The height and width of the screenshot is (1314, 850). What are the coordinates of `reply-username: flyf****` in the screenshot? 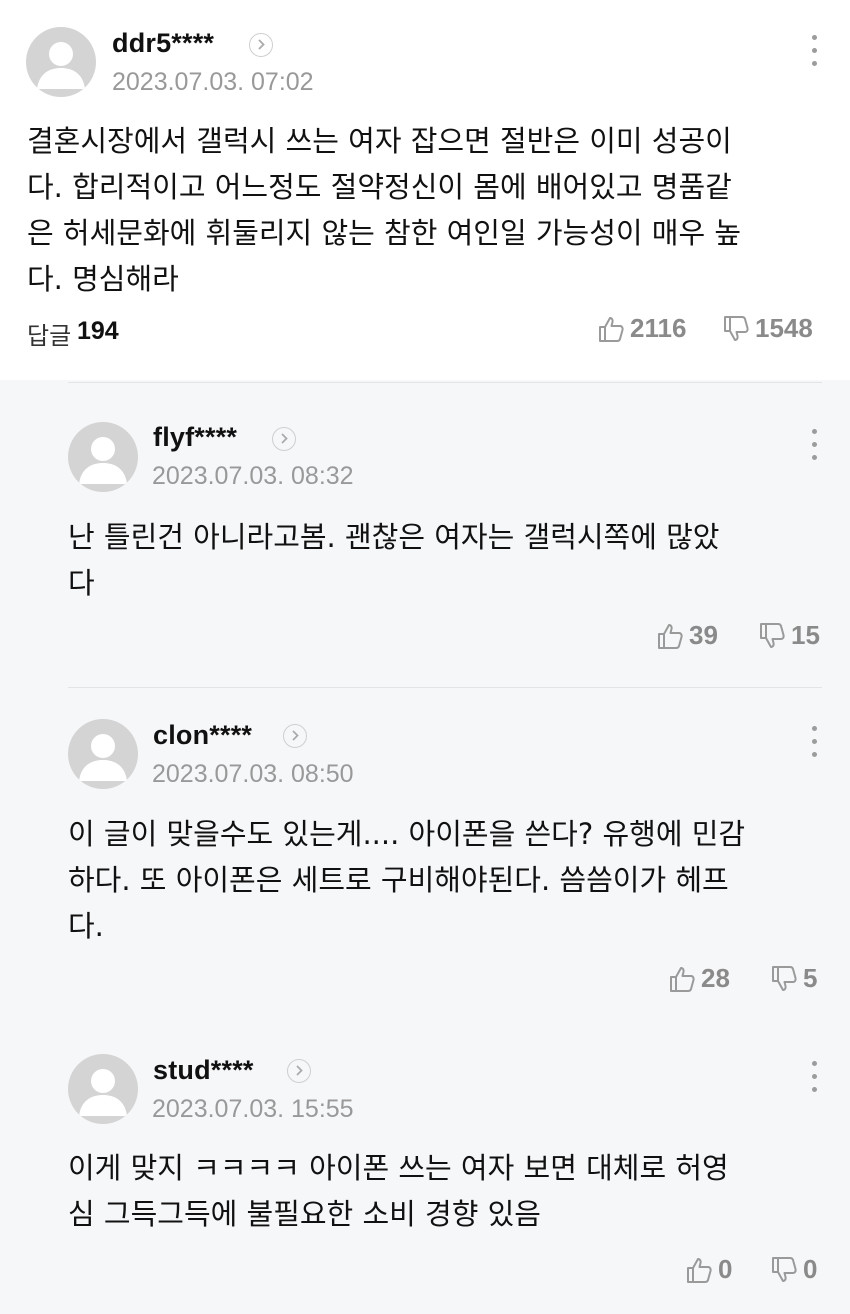 It's located at (195, 437).